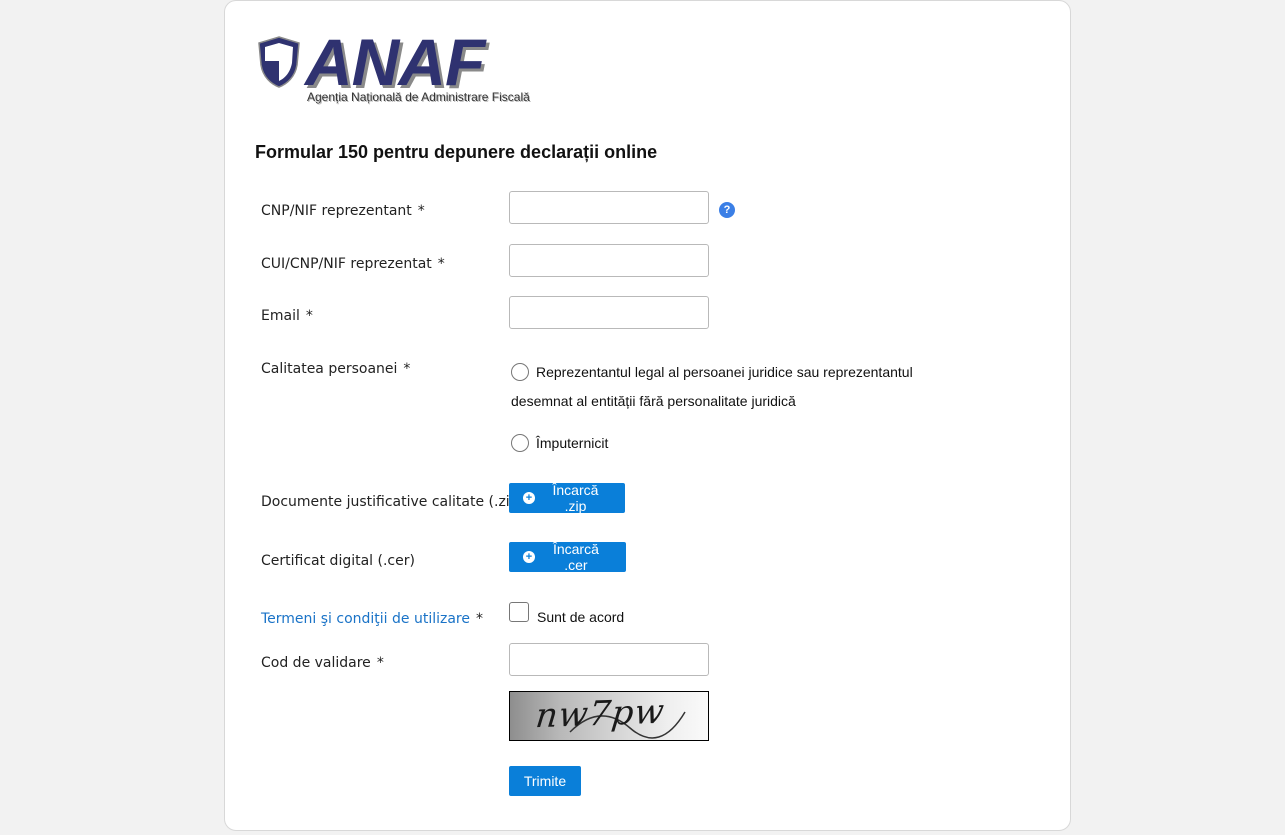 This screenshot has width=1285, height=835. I want to click on upload-zip-button: + Încarcă .zip, so click(567, 498).